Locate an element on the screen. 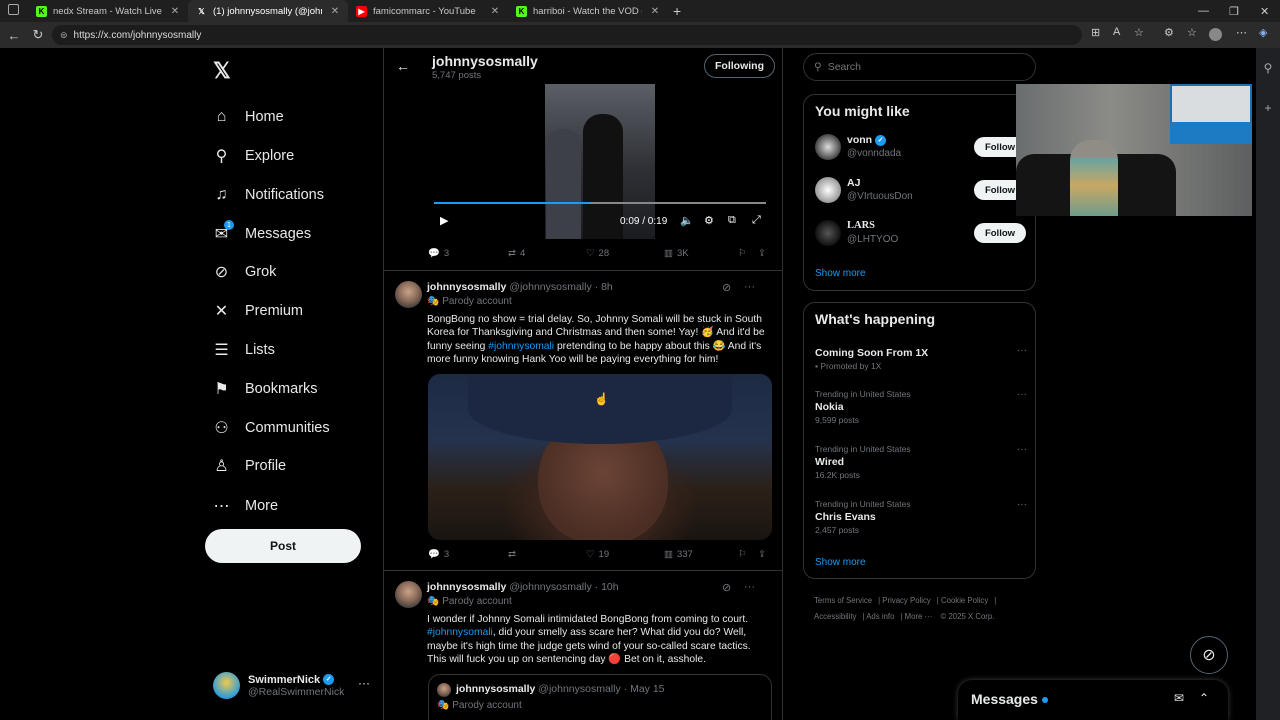  hashtag-link: #johnnysomali is located at coordinates (521, 346).